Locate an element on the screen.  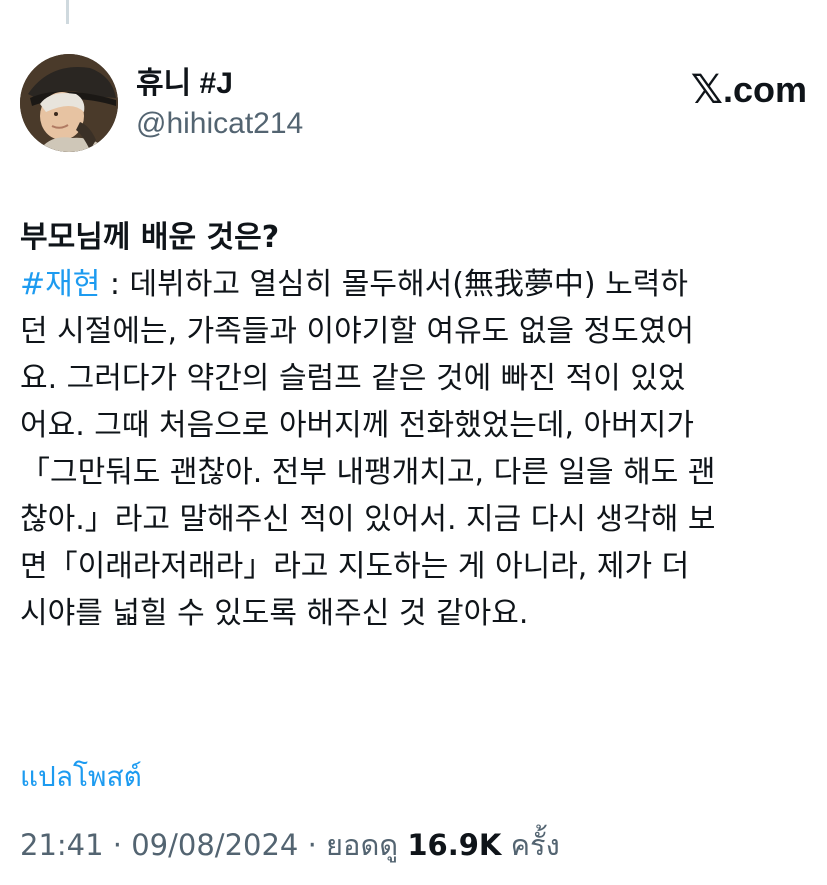
hashtag-link: #재현 is located at coordinates (60, 284).